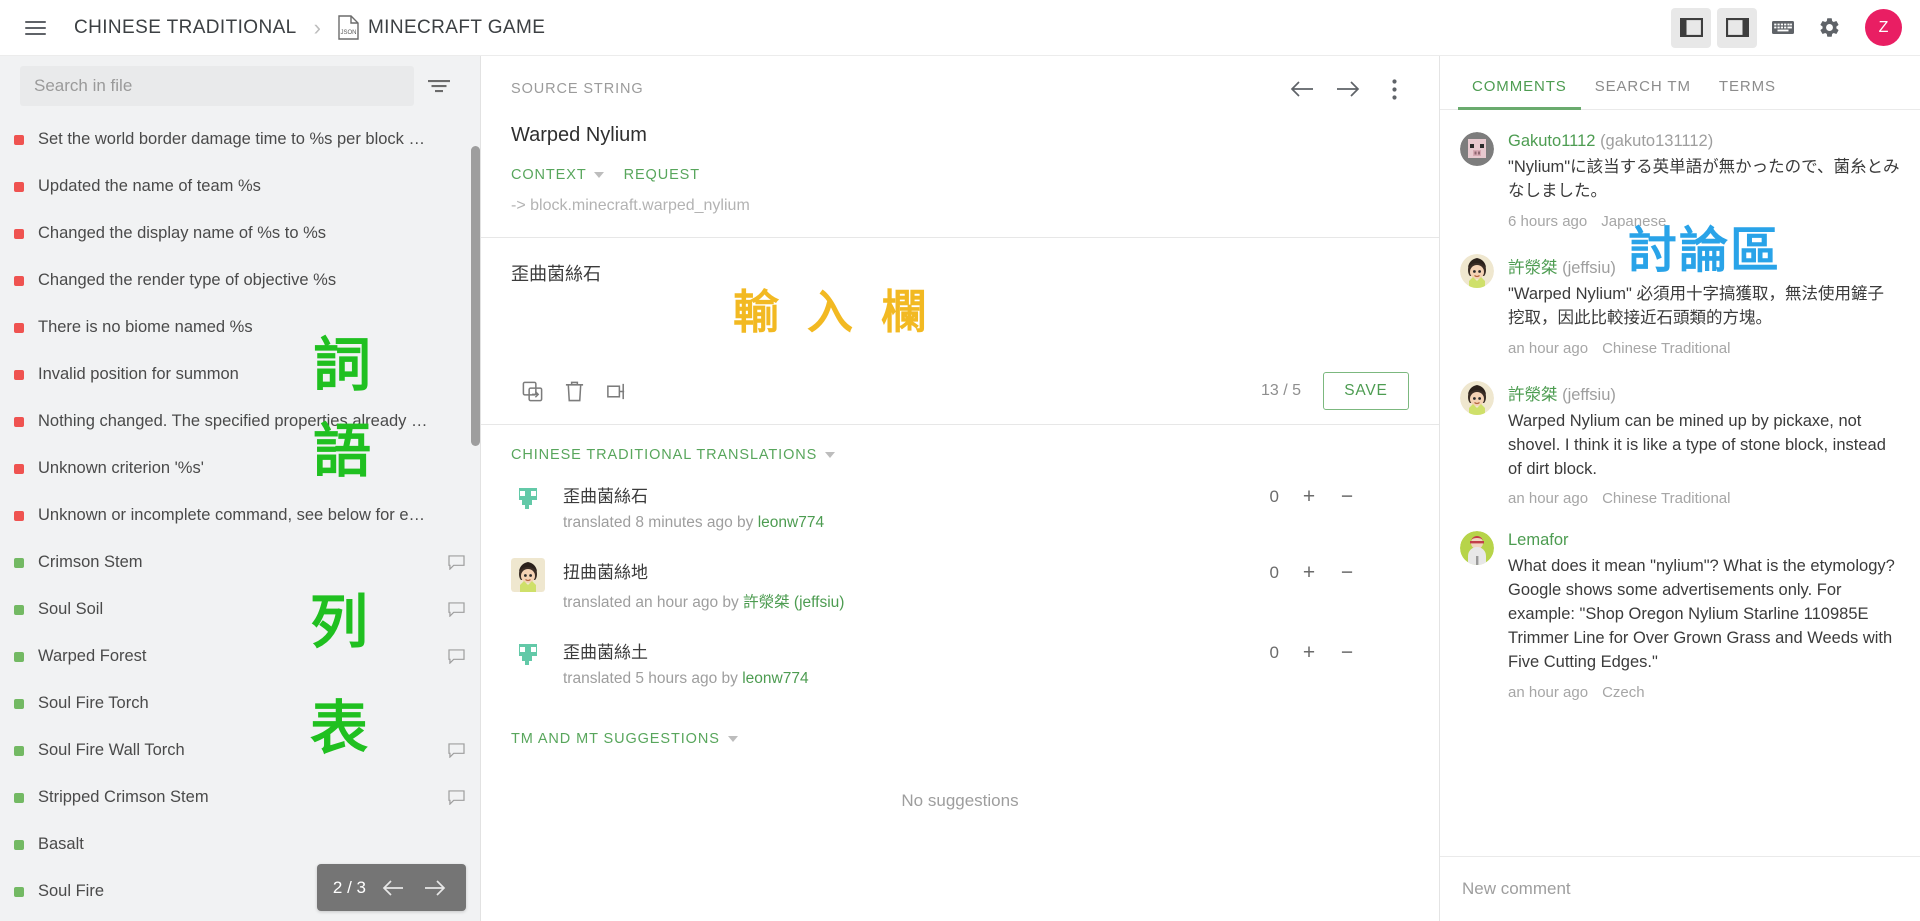 Image resolution: width=1920 pixels, height=921 pixels. I want to click on keyboard-icon, so click(1783, 28).